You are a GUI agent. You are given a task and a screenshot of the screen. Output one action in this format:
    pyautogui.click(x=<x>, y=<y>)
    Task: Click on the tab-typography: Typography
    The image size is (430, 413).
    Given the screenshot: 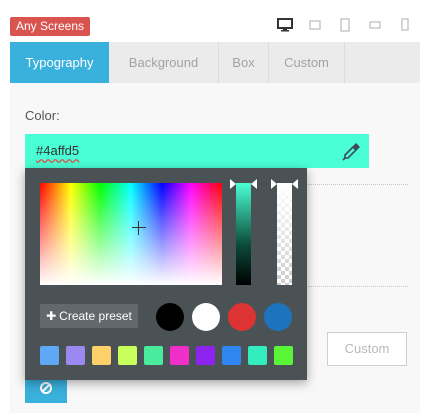 What is the action you would take?
    pyautogui.click(x=59, y=62)
    